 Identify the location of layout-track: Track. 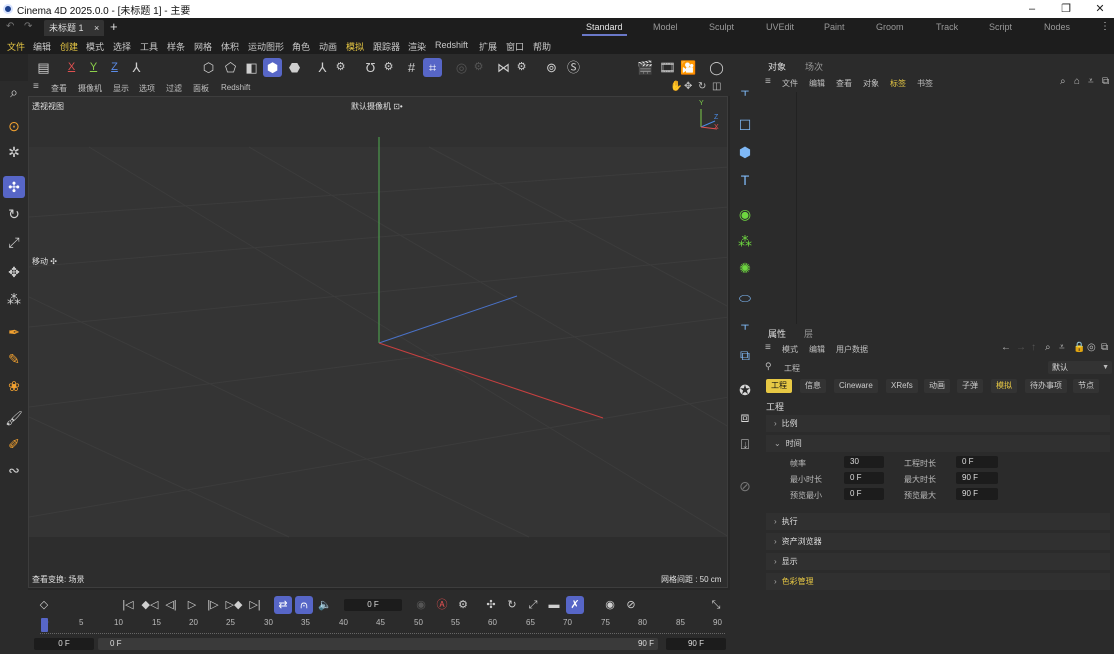
(947, 27).